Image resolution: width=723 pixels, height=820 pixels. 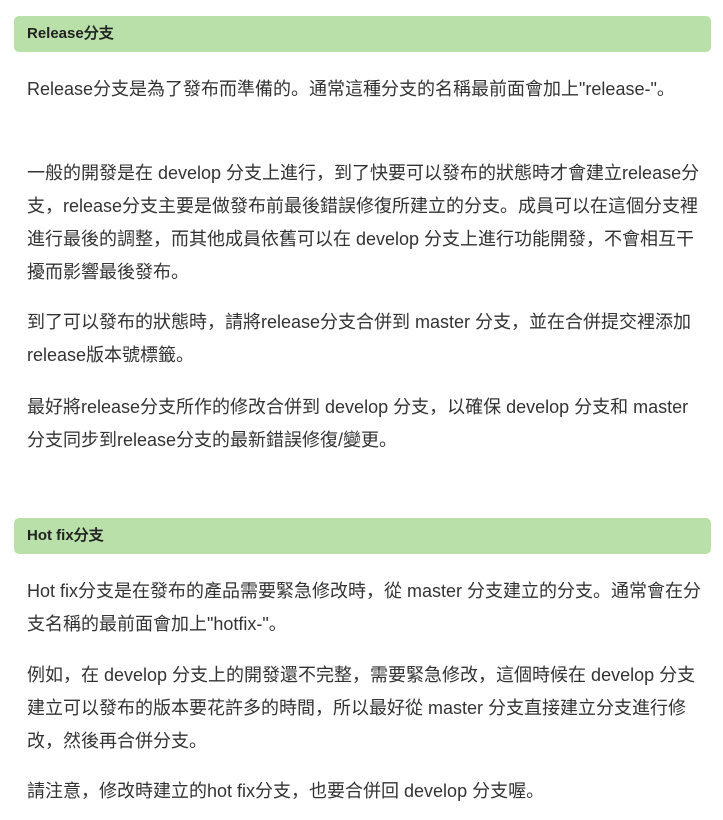 What do you see at coordinates (286, 791) in the screenshot?
I see `hotfix-paragraph-3: 請注意，修改時建立的hot fix分支，也要合併回 develop 分支喔。` at bounding box center [286, 791].